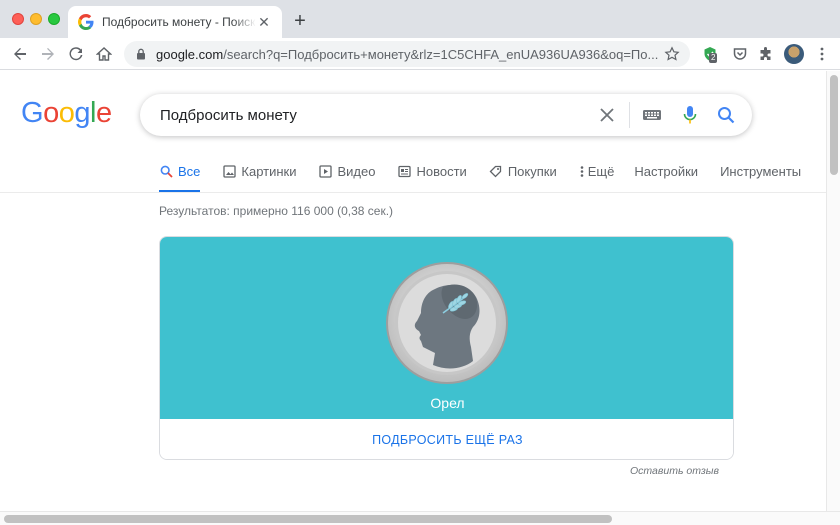 Image resolution: width=840 pixels, height=525 pixels. I want to click on keyboard-icon, so click(652, 115).